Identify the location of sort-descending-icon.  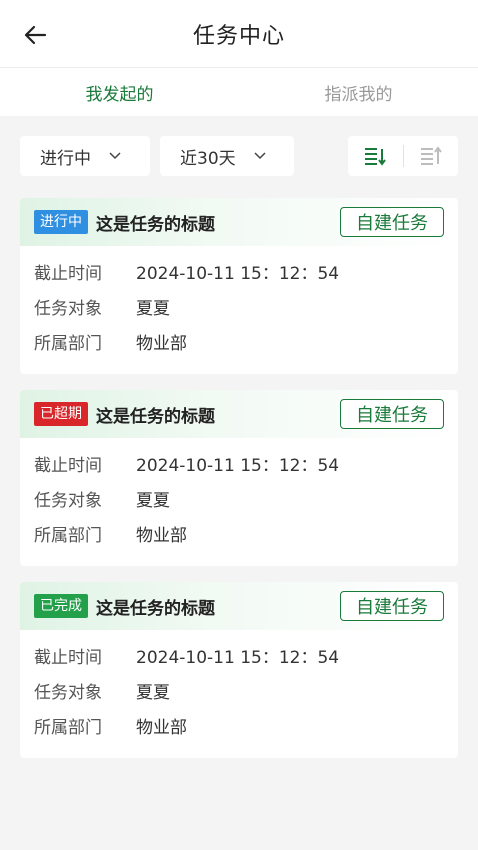
(376, 157).